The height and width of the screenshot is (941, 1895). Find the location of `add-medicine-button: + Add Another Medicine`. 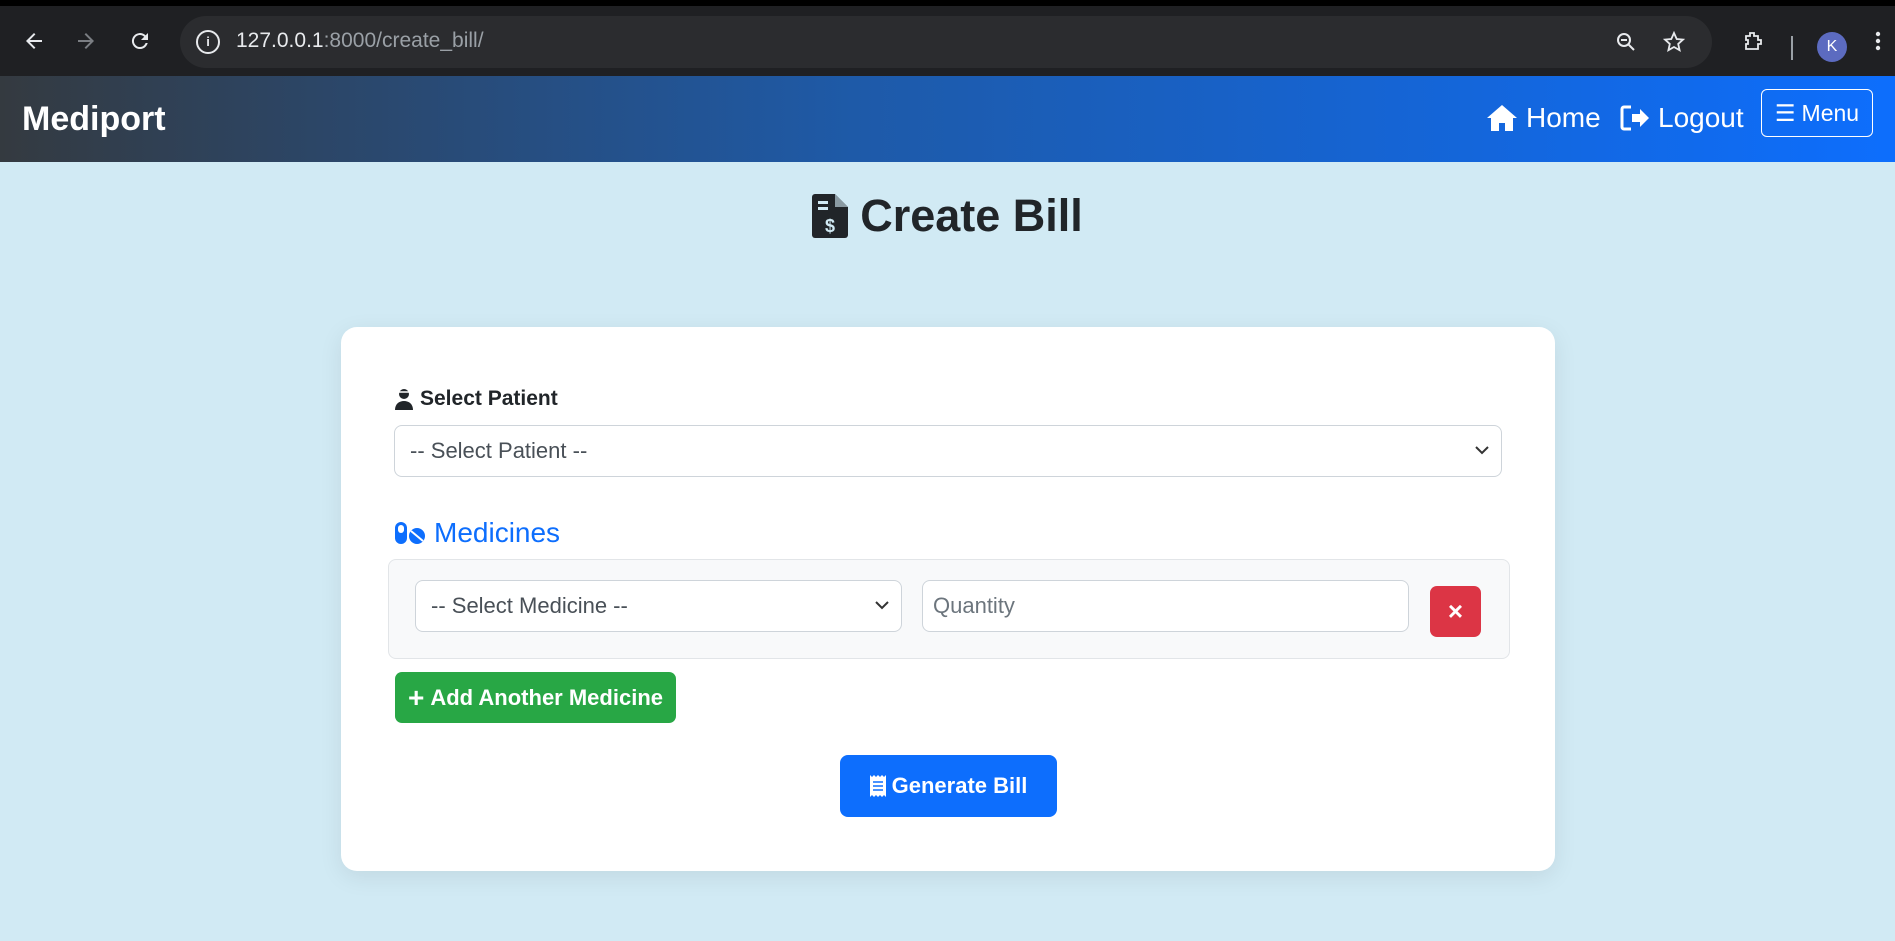

add-medicine-button: + Add Another Medicine is located at coordinates (535, 697).